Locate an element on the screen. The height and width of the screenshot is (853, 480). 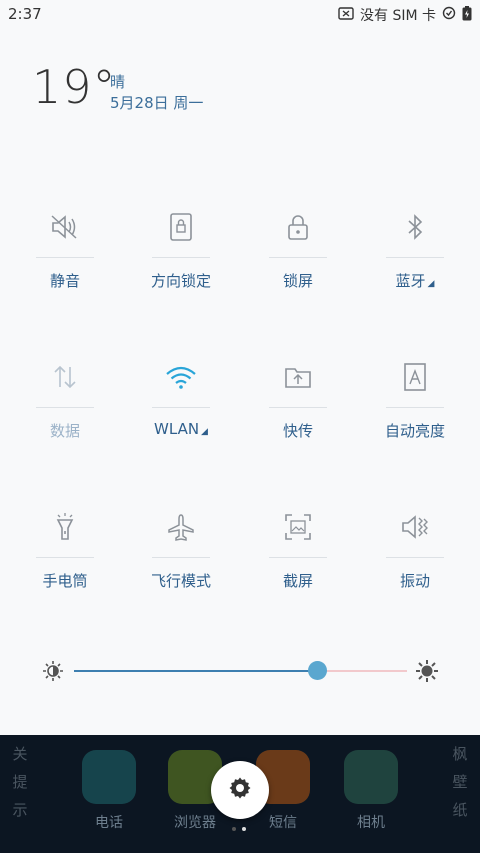
tile-mute: 静音 is located at coordinates (65, 260).